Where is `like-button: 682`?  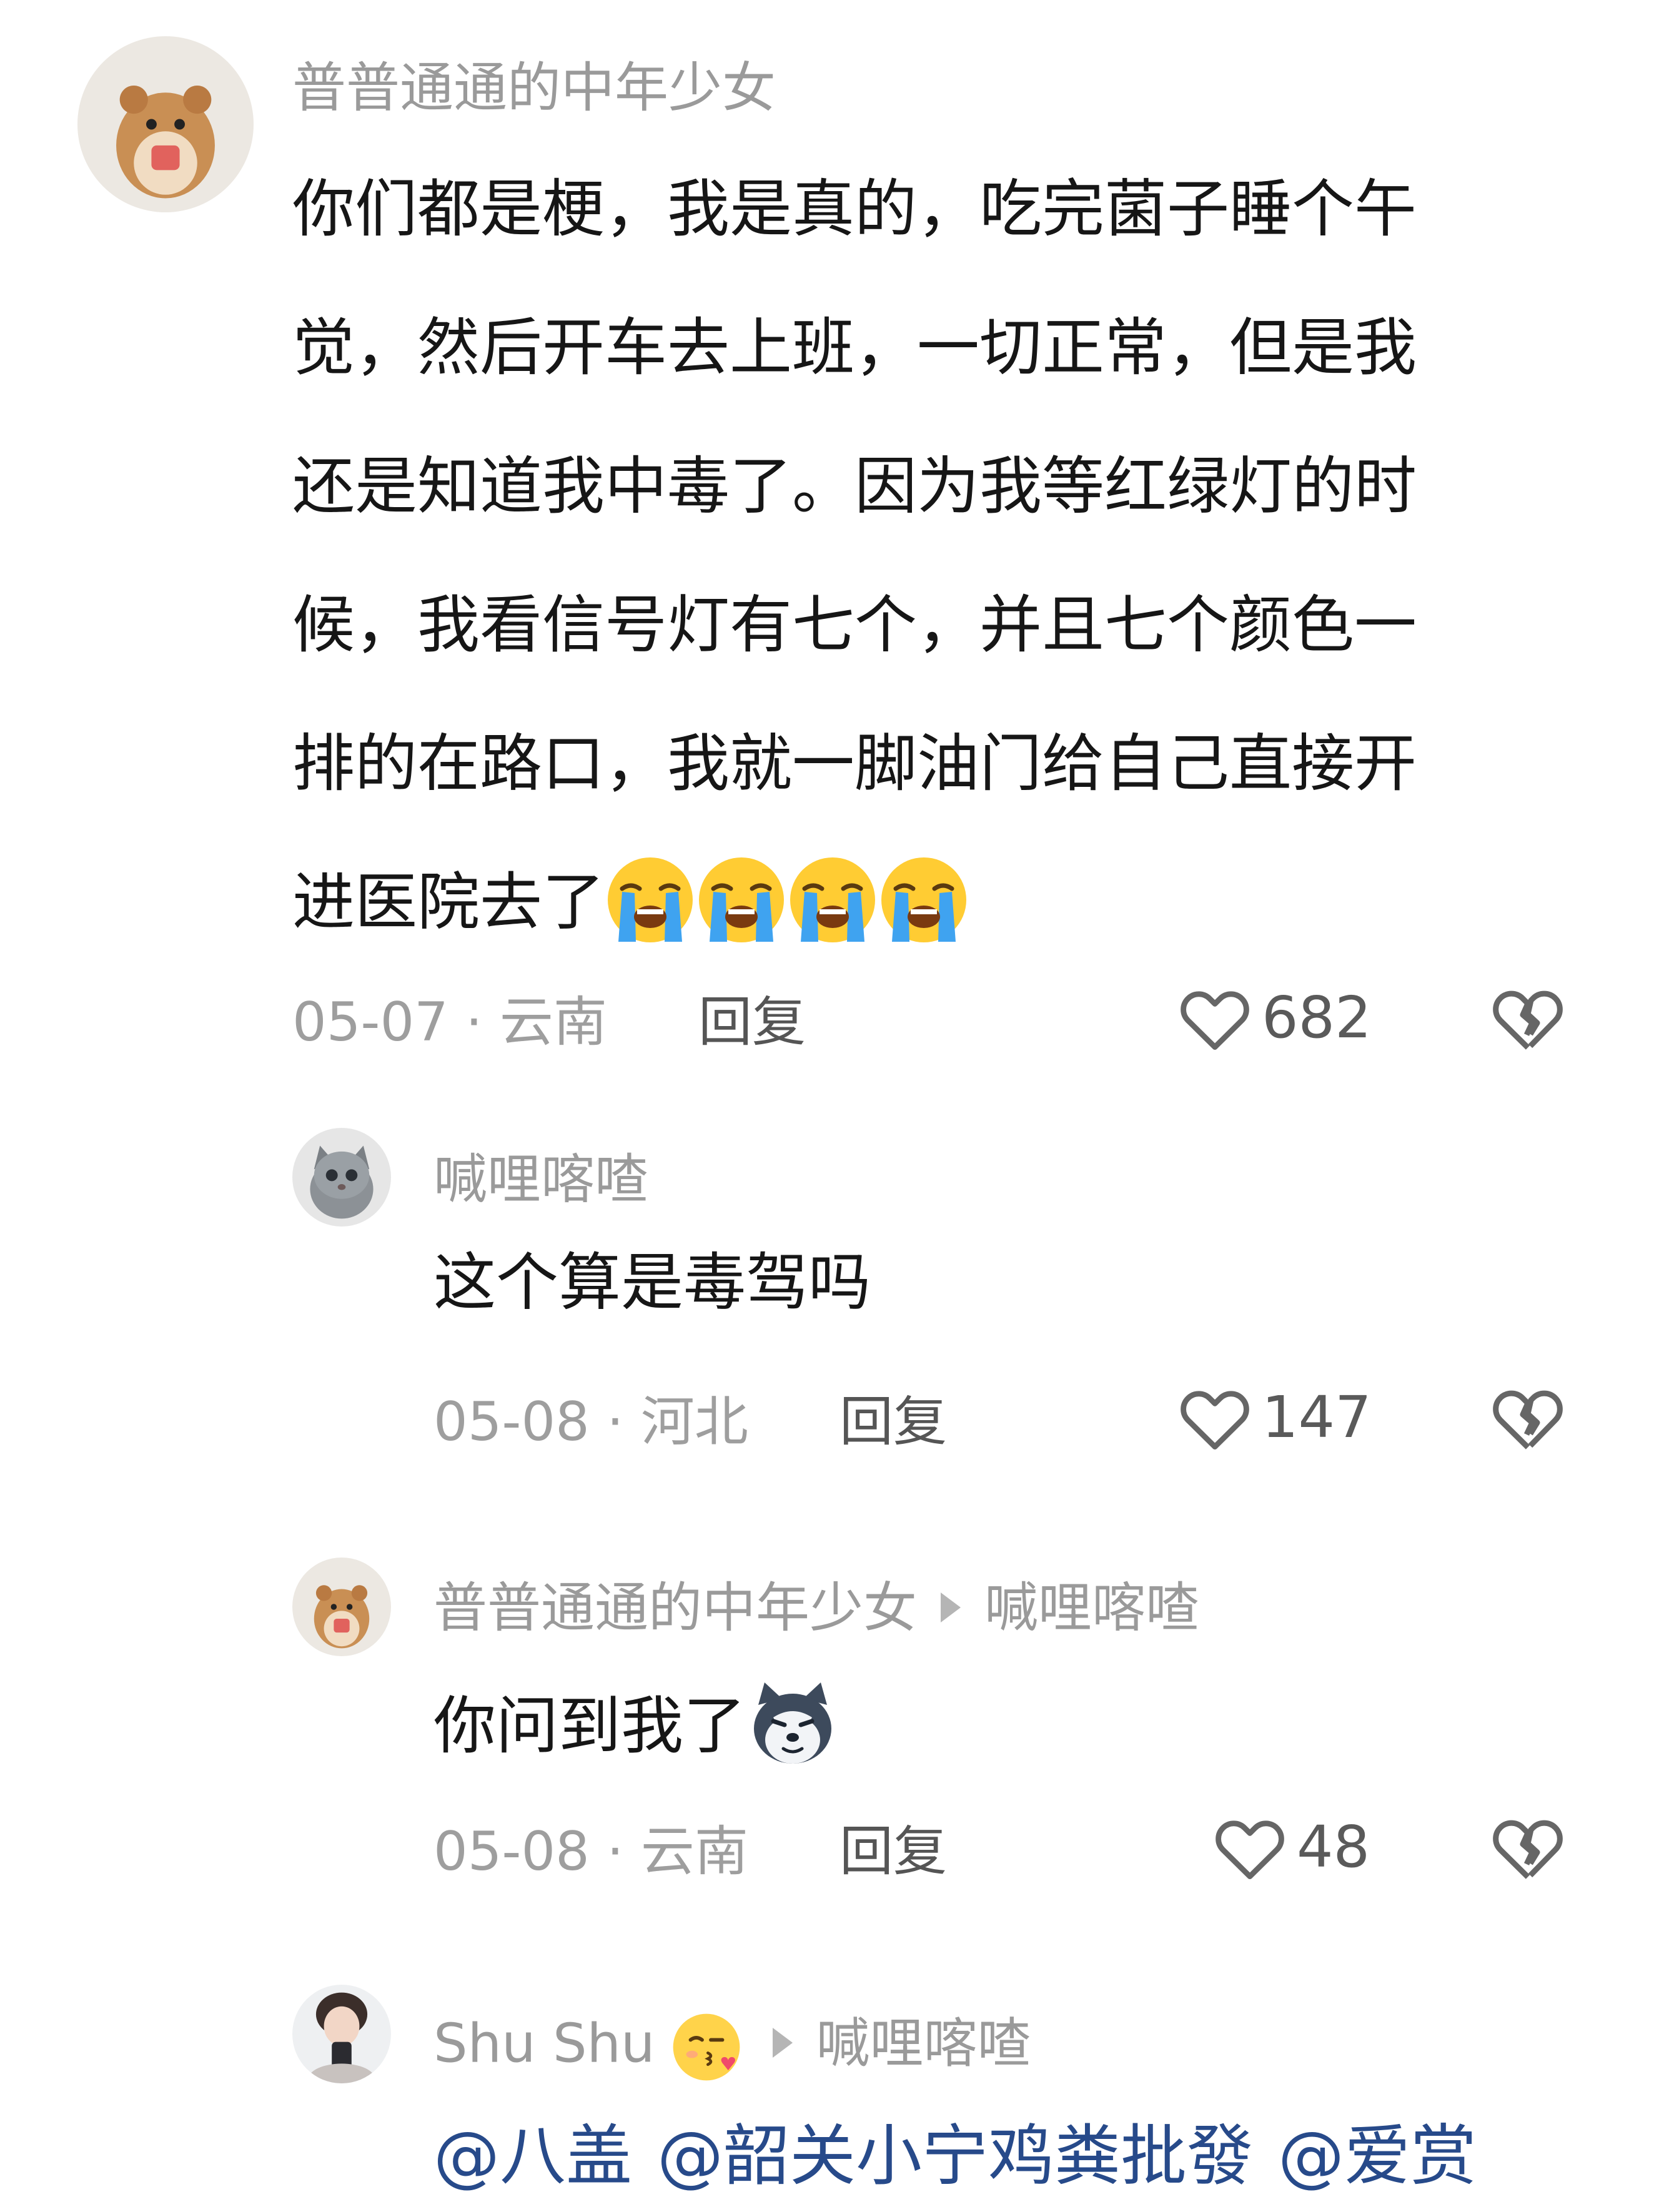 like-button: 682 is located at coordinates (1275, 1018).